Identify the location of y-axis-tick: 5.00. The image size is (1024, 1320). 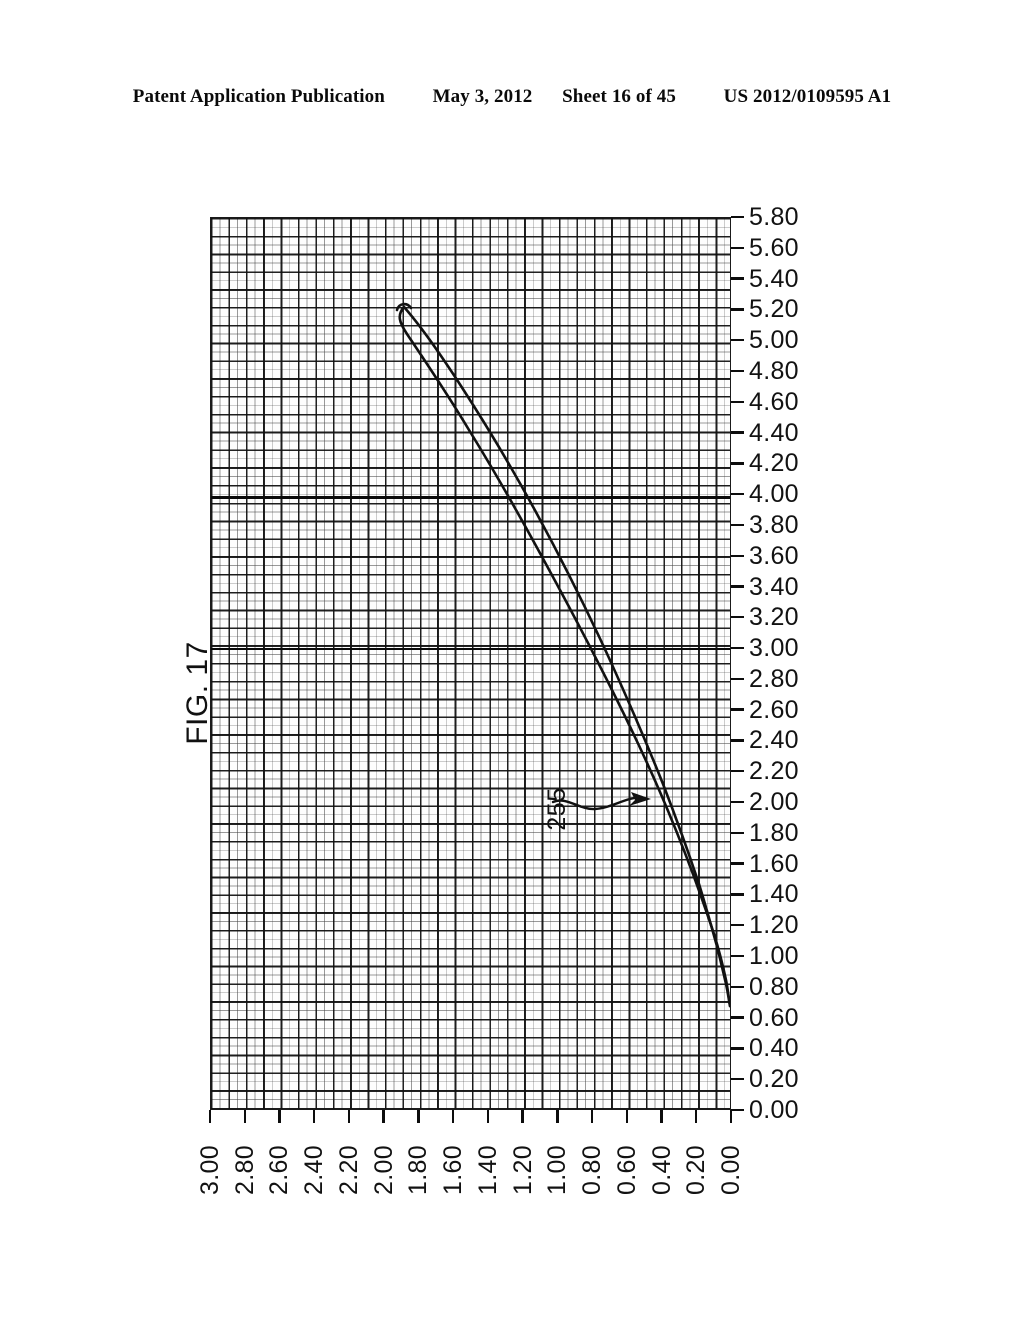
(765, 340).